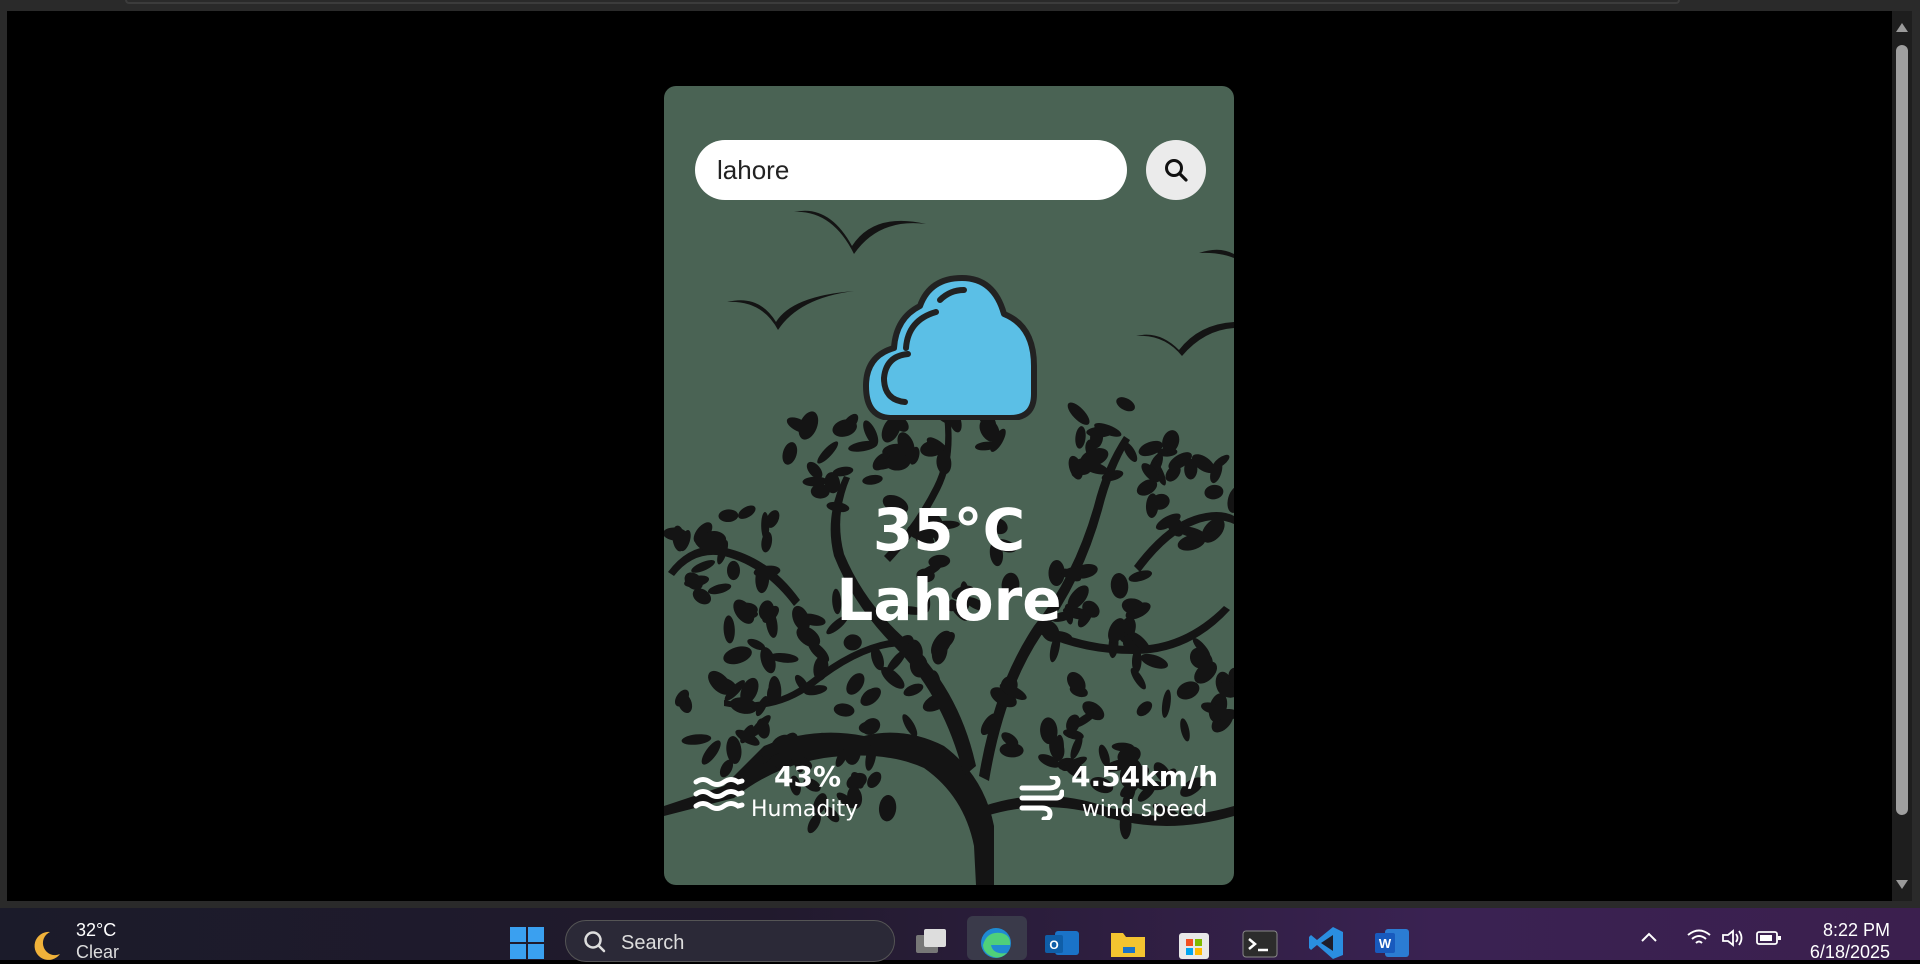 The image size is (1920, 964). I want to click on taskbar-clock-time: 8:22 PM, so click(1845, 930).